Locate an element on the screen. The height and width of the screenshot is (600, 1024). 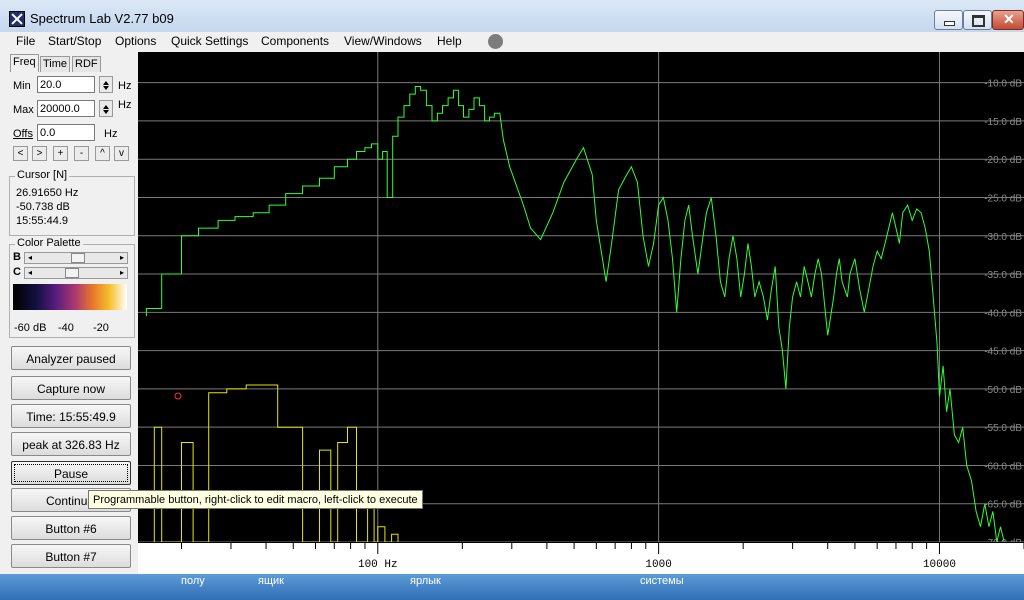
x-tick-label: 10000 is located at coordinates (939, 565).